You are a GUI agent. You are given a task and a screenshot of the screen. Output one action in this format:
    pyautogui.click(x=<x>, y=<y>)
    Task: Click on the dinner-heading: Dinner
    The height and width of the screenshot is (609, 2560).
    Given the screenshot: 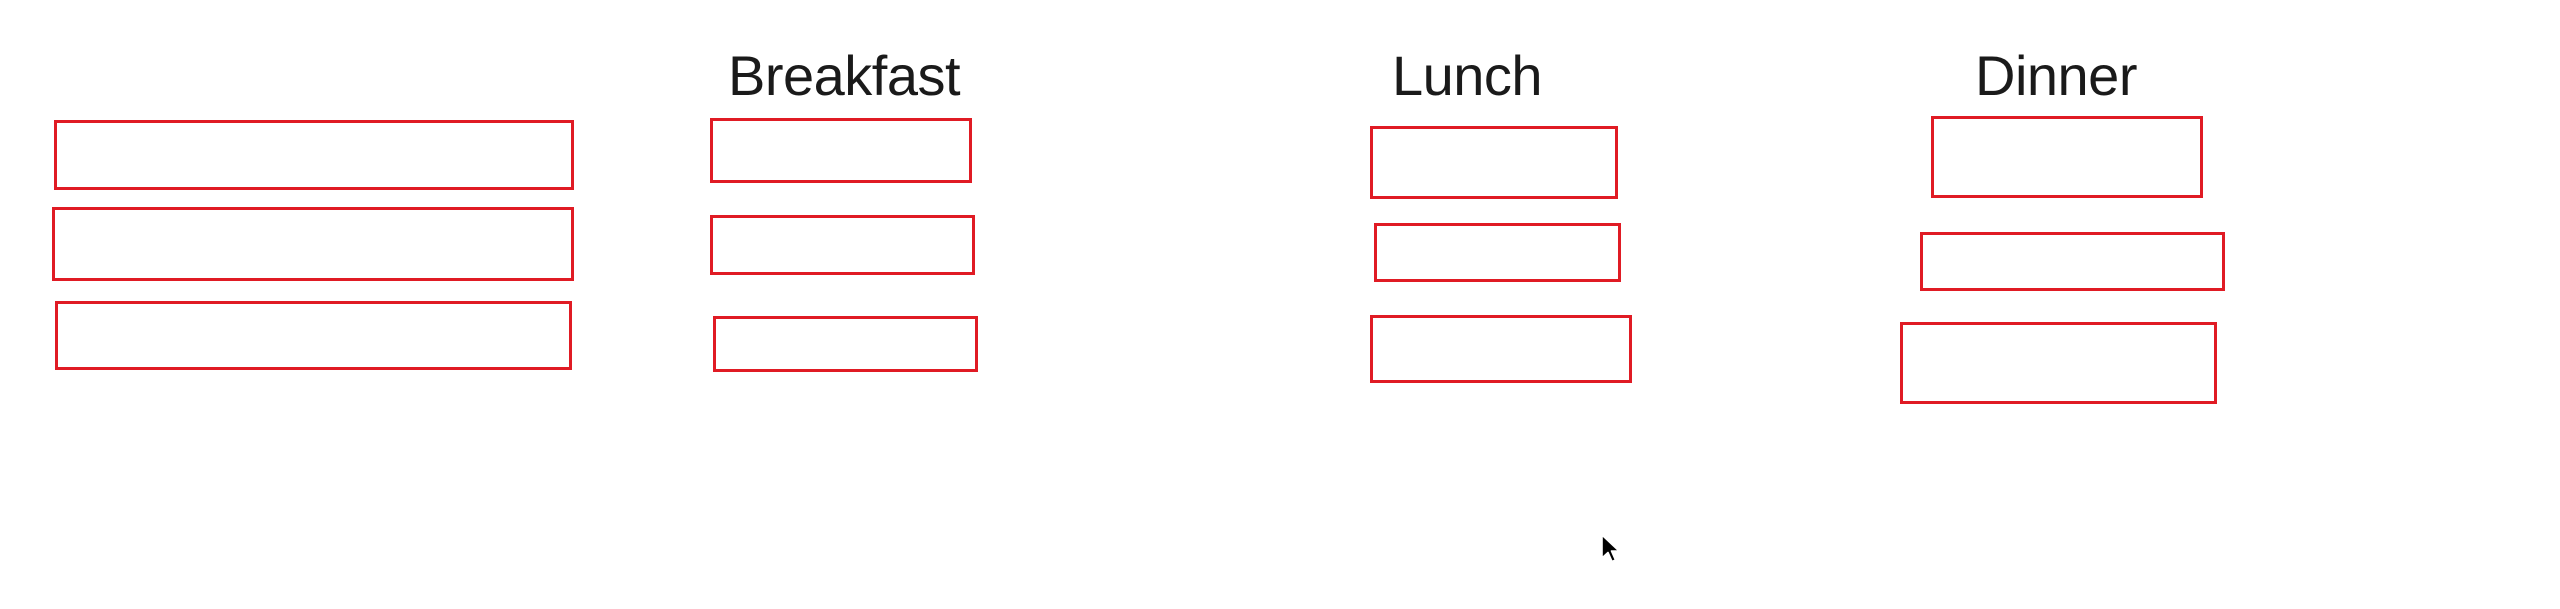 What is the action you would take?
    pyautogui.click(x=2056, y=75)
    